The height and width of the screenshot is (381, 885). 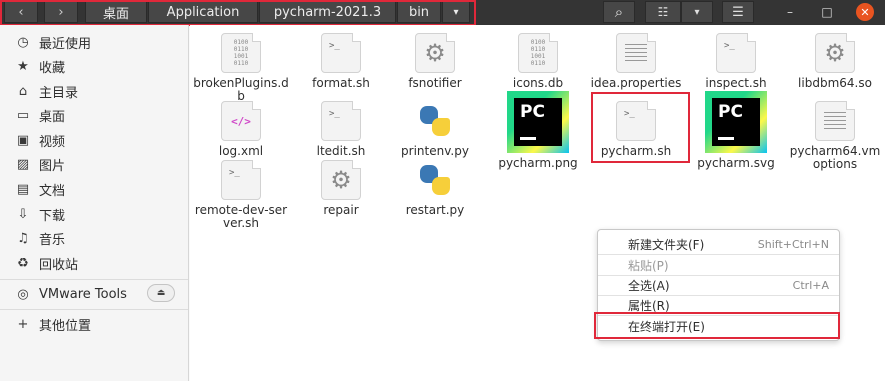 I want to click on file-item: PC pycharm.png, so click(x=538, y=130).